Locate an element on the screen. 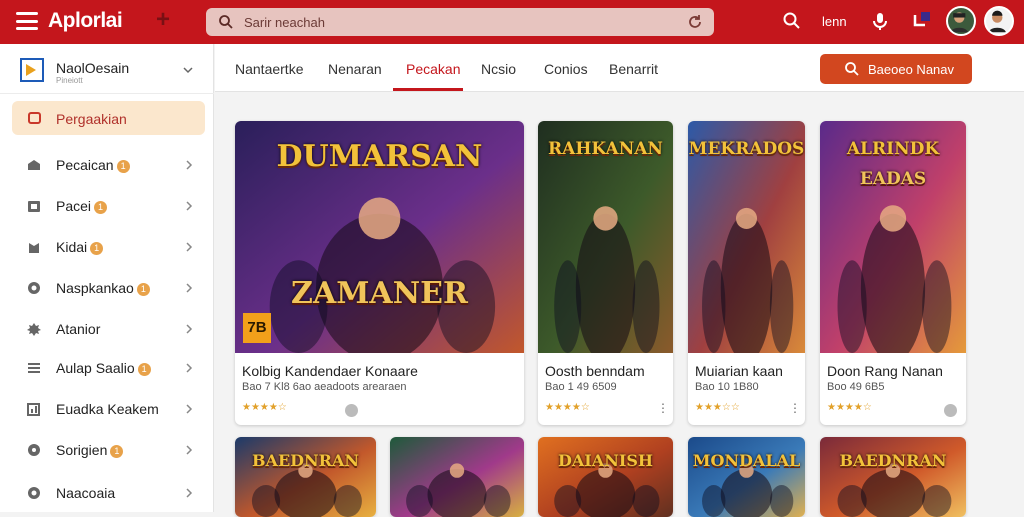 Image resolution: width=1024 pixels, height=517 pixels. sidebar-item: Naspkankao 1 is located at coordinates (108, 288).